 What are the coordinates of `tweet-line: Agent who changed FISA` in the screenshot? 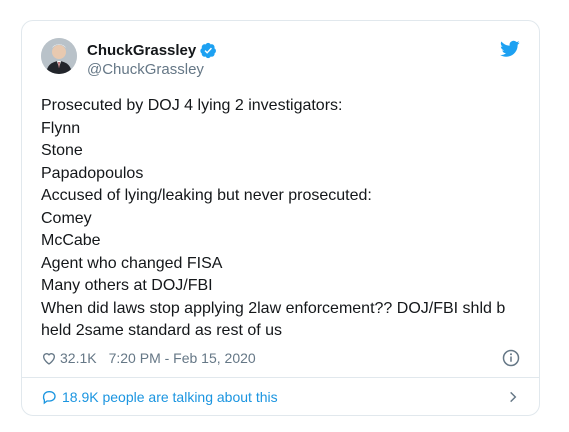 It's located at (132, 263).